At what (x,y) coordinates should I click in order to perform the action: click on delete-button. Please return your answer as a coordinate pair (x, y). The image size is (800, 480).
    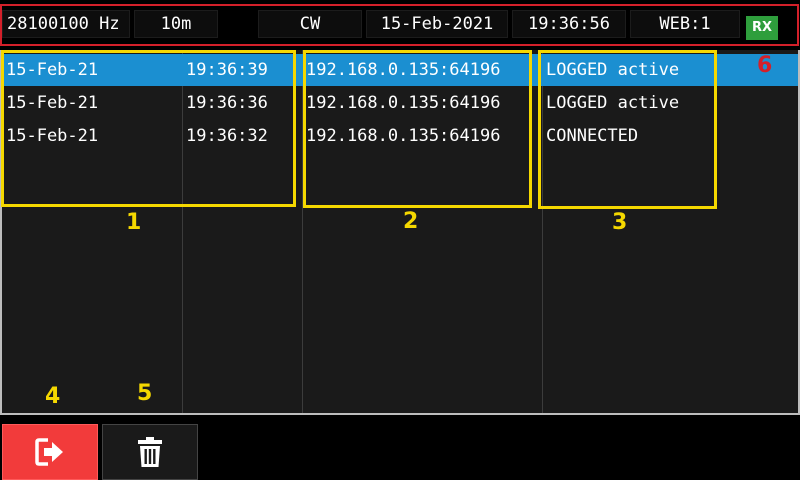
    Looking at the image, I should click on (150, 452).